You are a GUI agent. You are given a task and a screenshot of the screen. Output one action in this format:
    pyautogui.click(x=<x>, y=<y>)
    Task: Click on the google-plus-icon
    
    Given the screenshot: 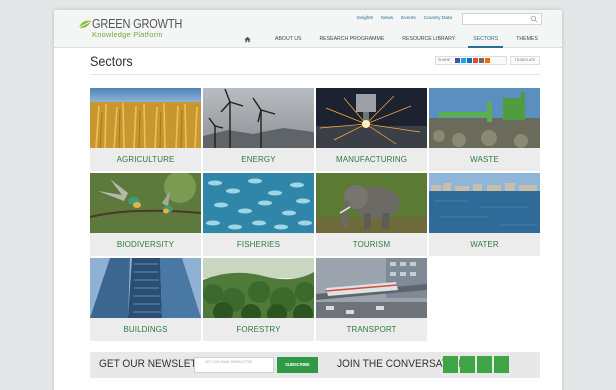 What is the action you would take?
    pyautogui.click(x=475, y=60)
    